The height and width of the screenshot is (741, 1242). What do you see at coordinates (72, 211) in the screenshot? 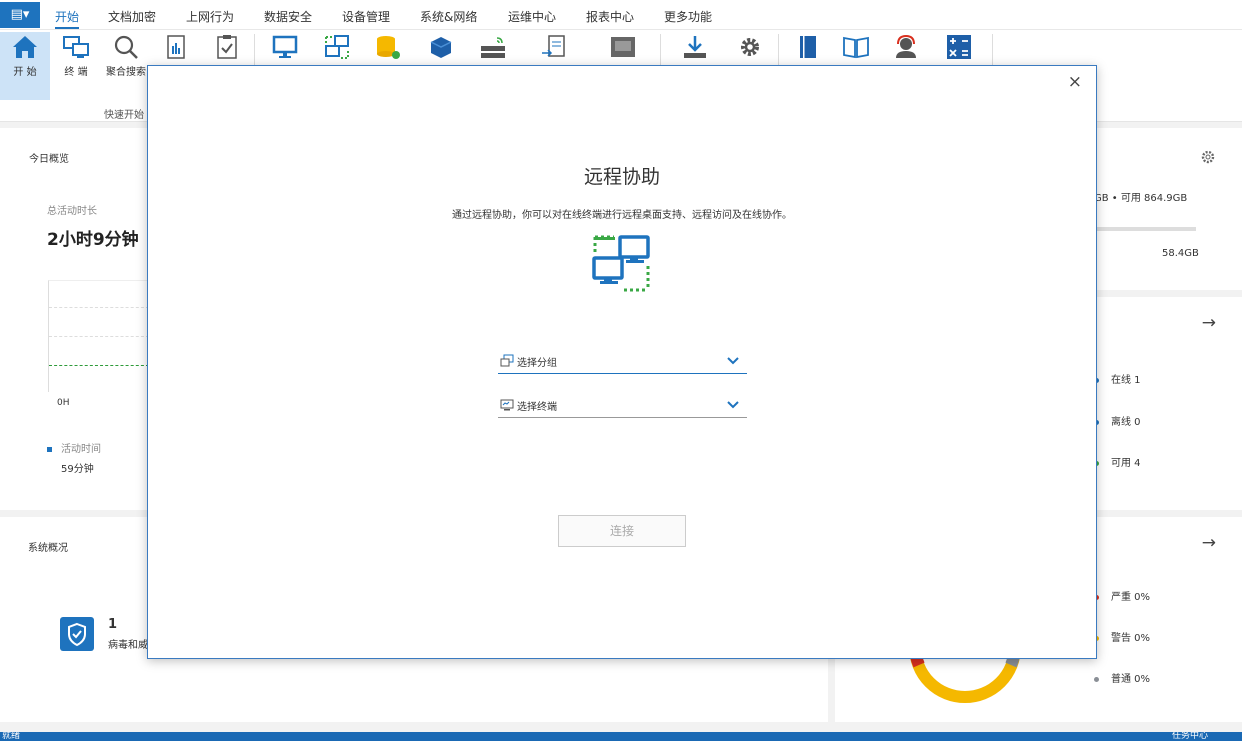
I see `total-active-label: 总活动时长` at bounding box center [72, 211].